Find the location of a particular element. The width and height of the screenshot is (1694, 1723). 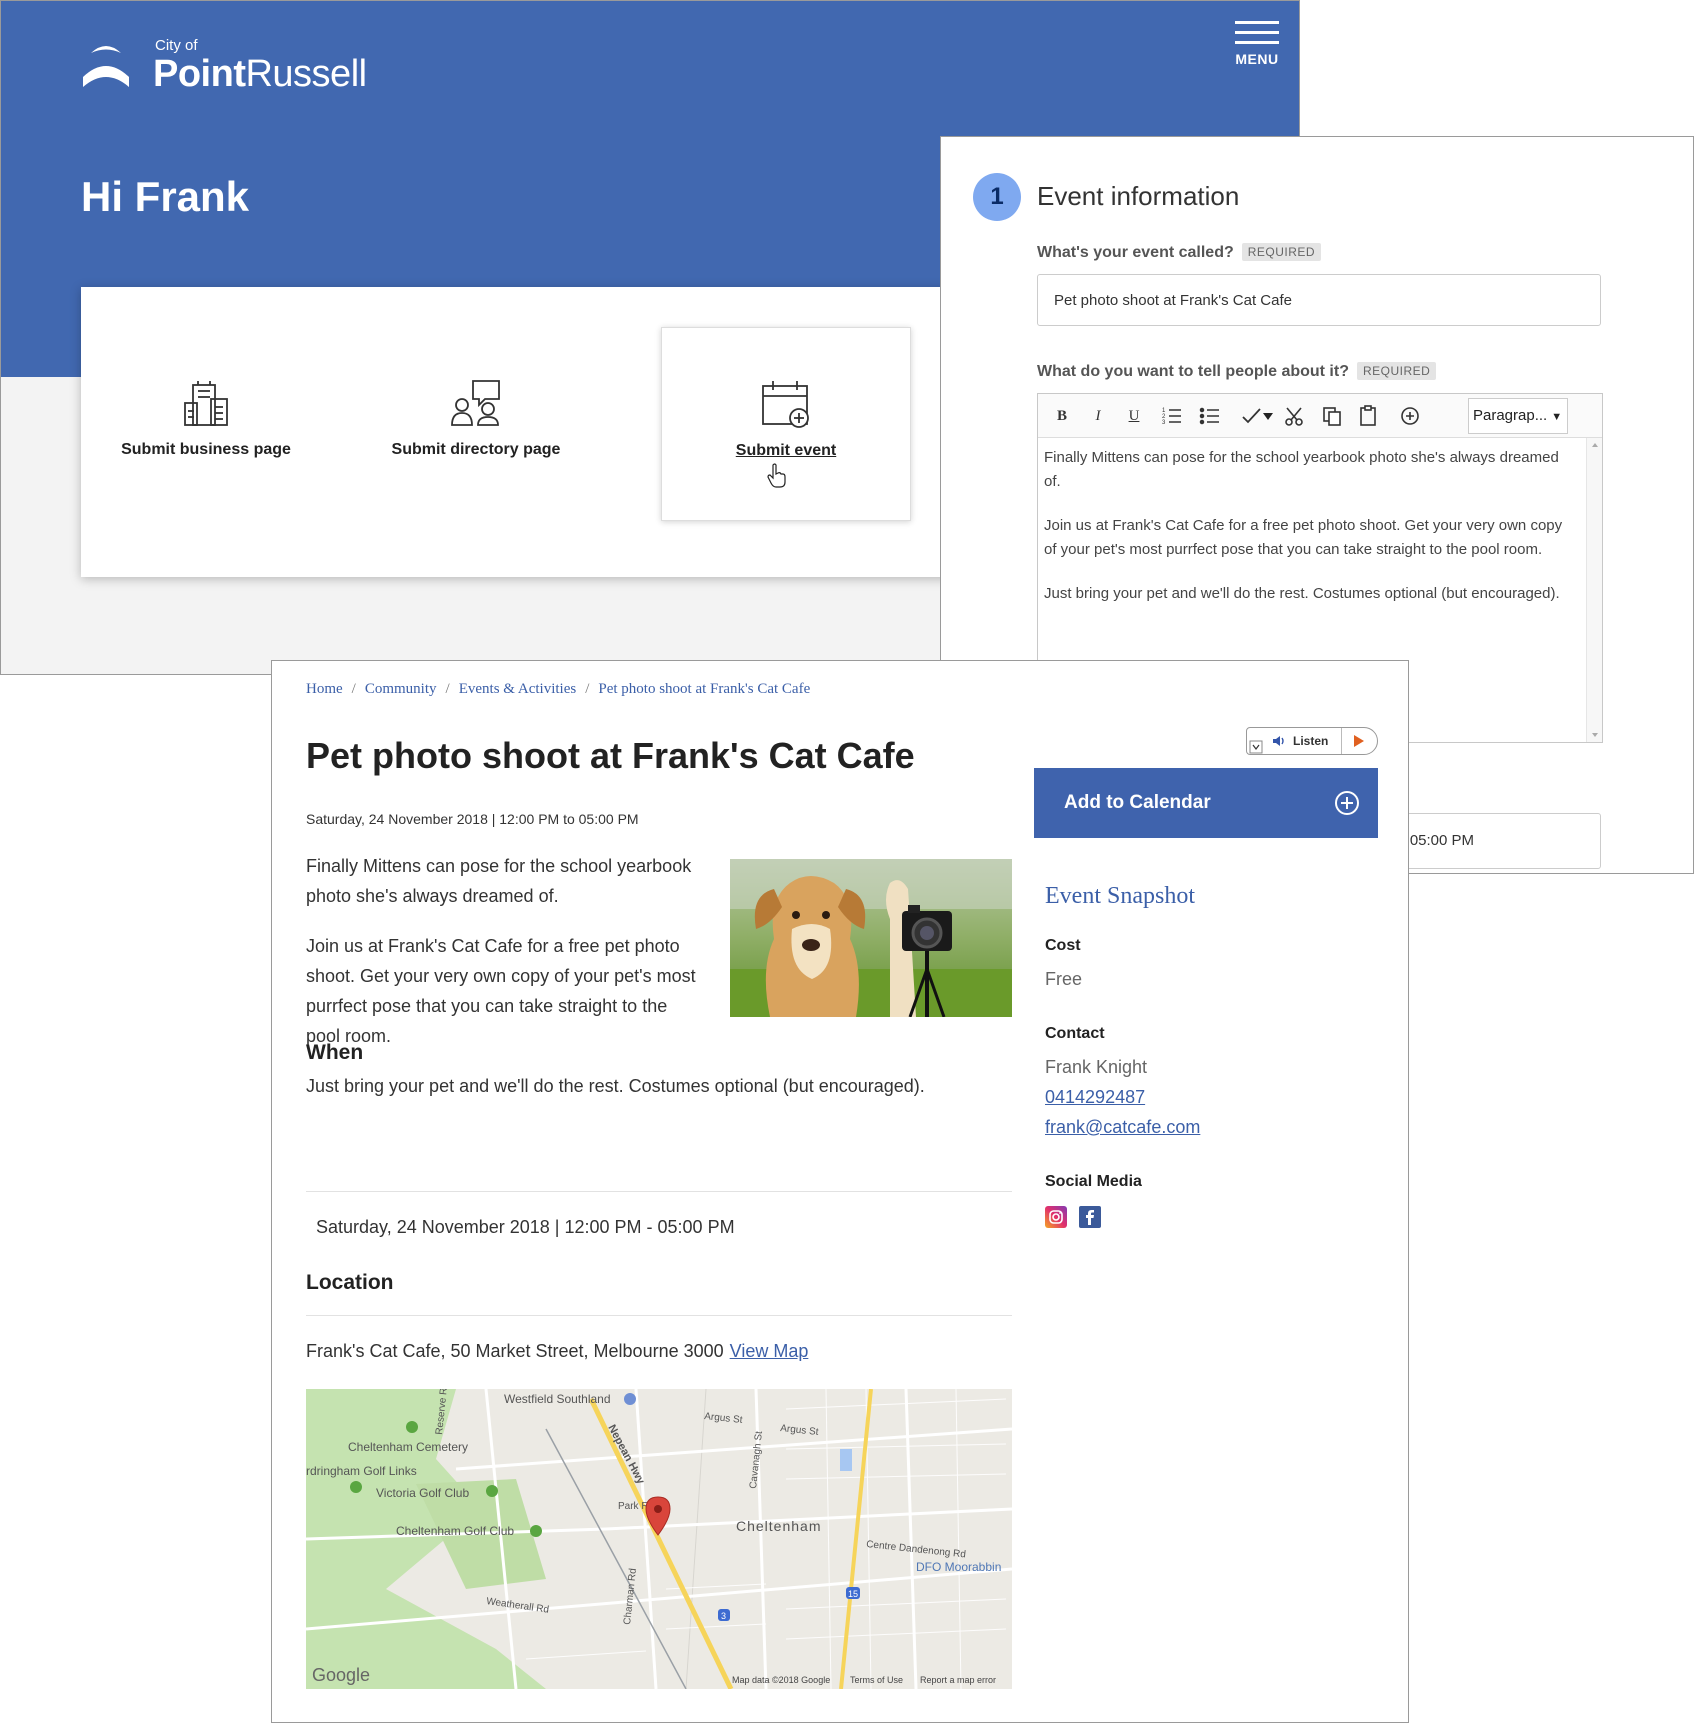

location-heading: Location is located at coordinates (350, 1282).